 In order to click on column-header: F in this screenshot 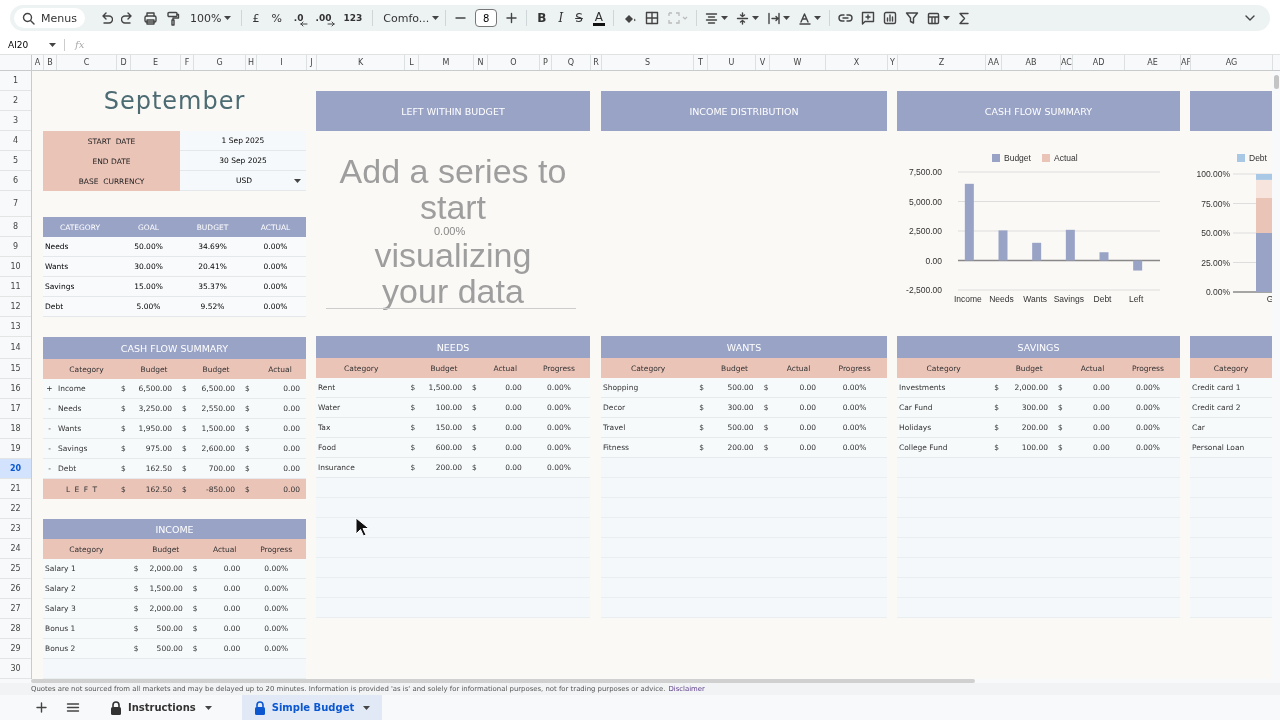, I will do `click(187, 62)`.